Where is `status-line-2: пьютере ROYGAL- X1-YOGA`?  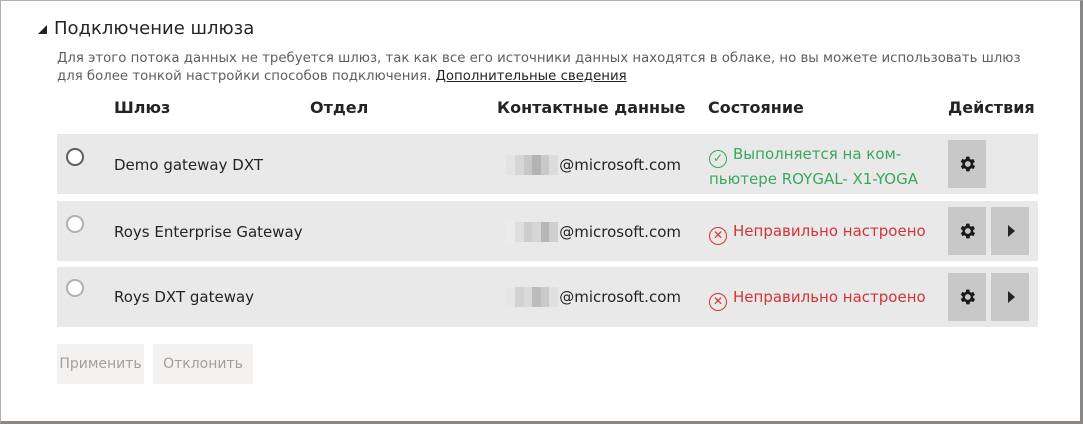
status-line-2: пьютере ROYGAL- X1-YOGA is located at coordinates (813, 179).